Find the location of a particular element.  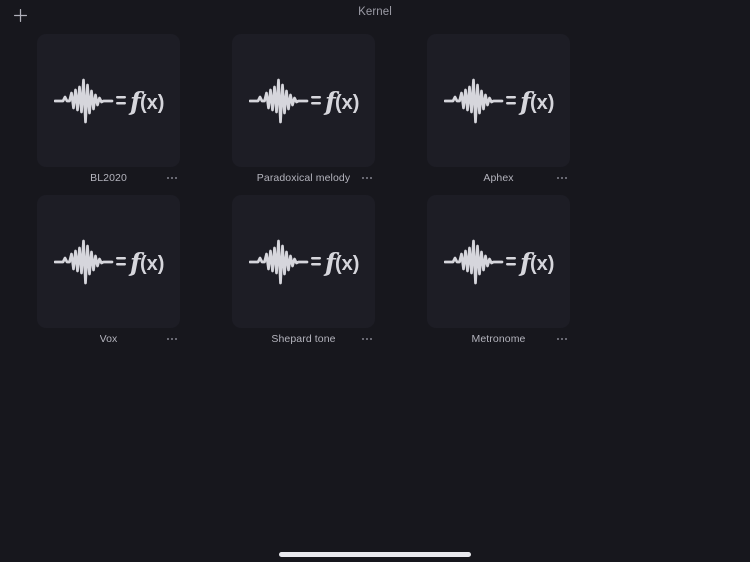

project-card-footer: Aphex is located at coordinates (498, 178).